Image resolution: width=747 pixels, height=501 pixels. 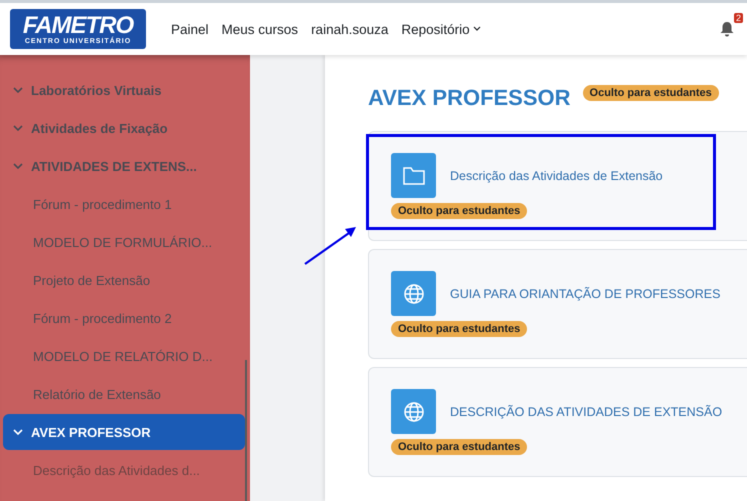 What do you see at coordinates (330, 245) in the screenshot?
I see `pointer-arrow` at bounding box center [330, 245].